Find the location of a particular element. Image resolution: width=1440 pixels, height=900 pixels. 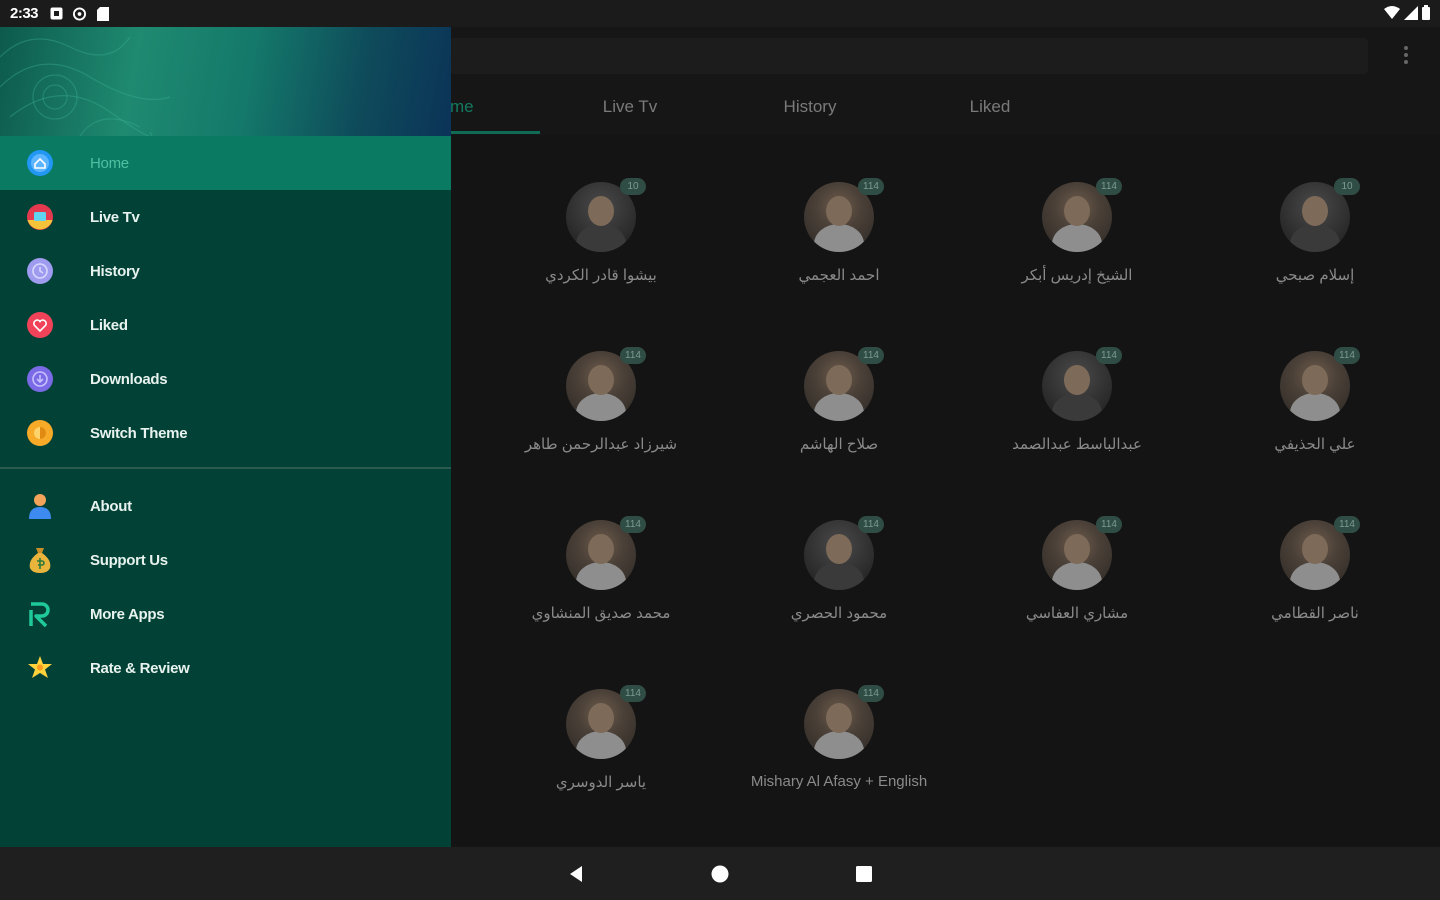

status-time: 2:33 is located at coordinates (24, 13).